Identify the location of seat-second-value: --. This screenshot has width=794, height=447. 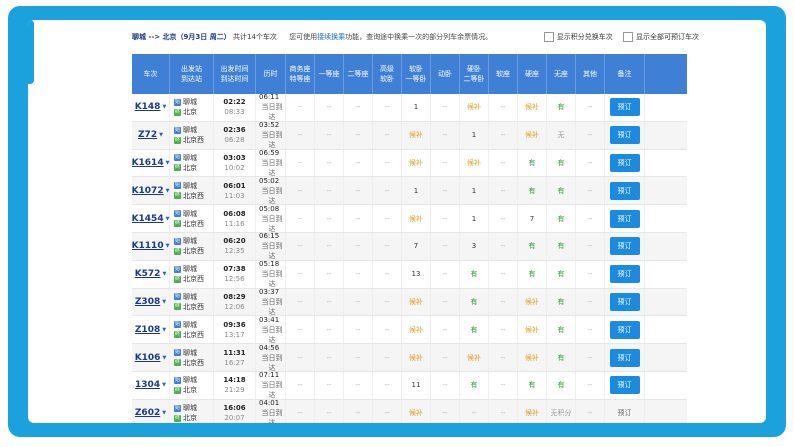
(358, 301).